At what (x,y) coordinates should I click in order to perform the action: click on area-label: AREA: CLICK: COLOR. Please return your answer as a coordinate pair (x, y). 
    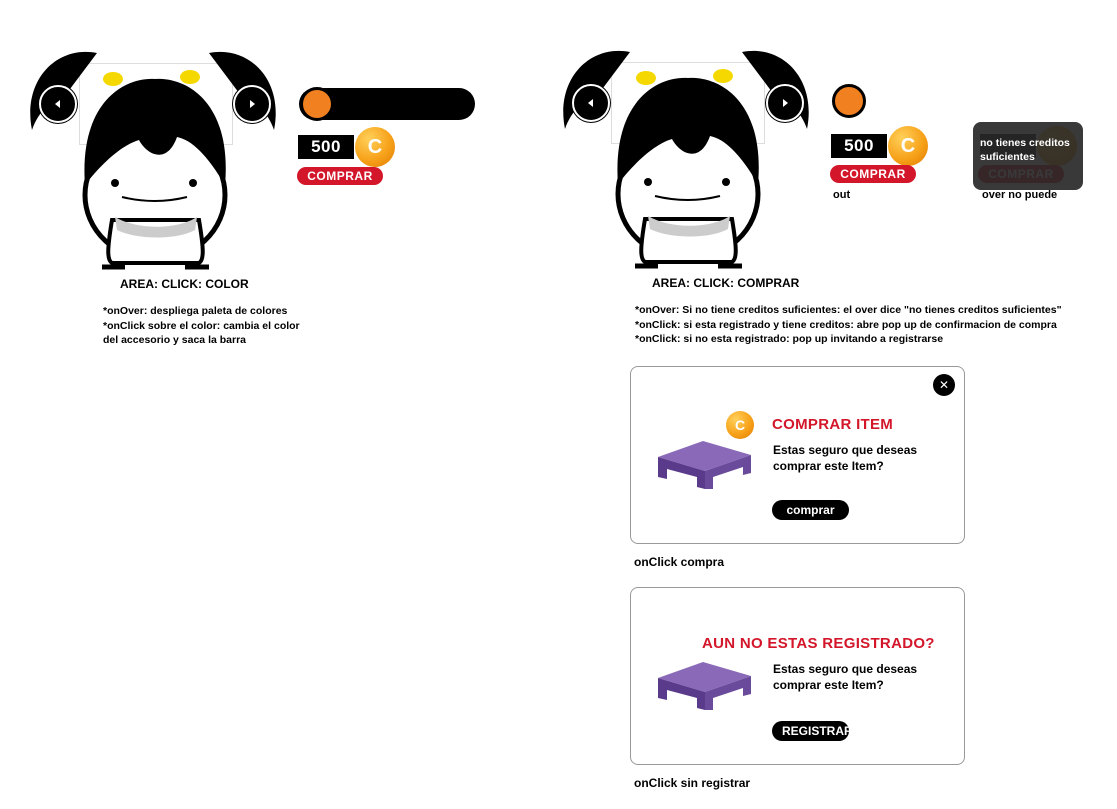
    Looking at the image, I should click on (184, 284).